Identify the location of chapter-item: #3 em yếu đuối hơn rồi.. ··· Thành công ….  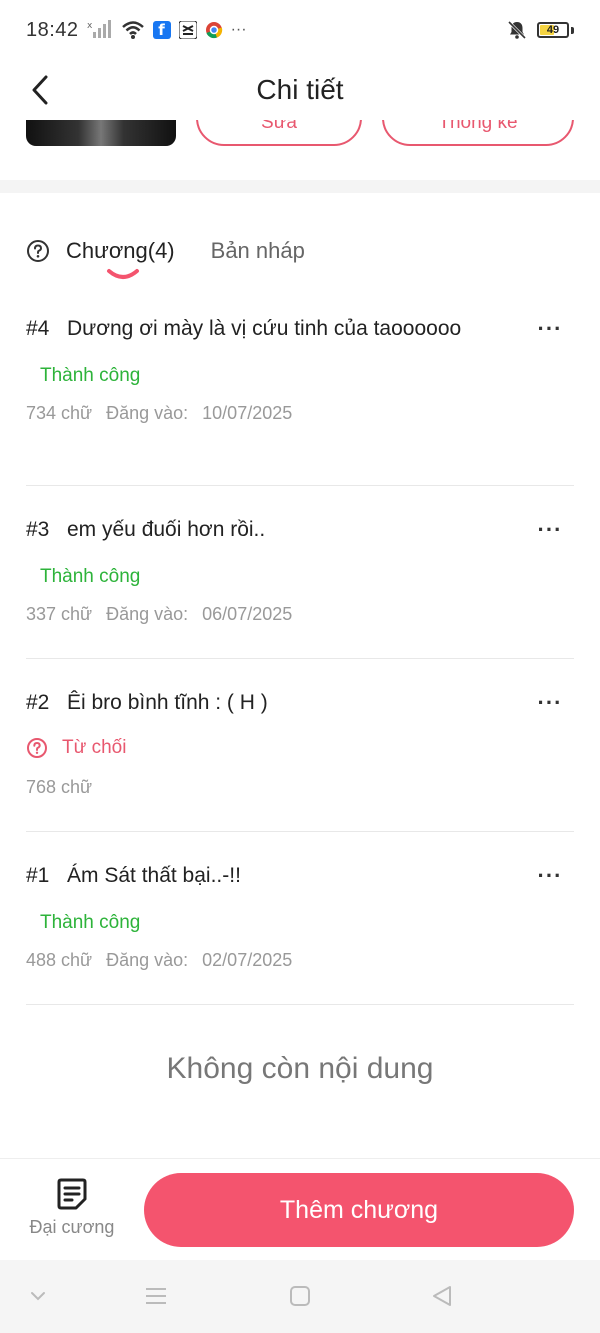
(300, 572).